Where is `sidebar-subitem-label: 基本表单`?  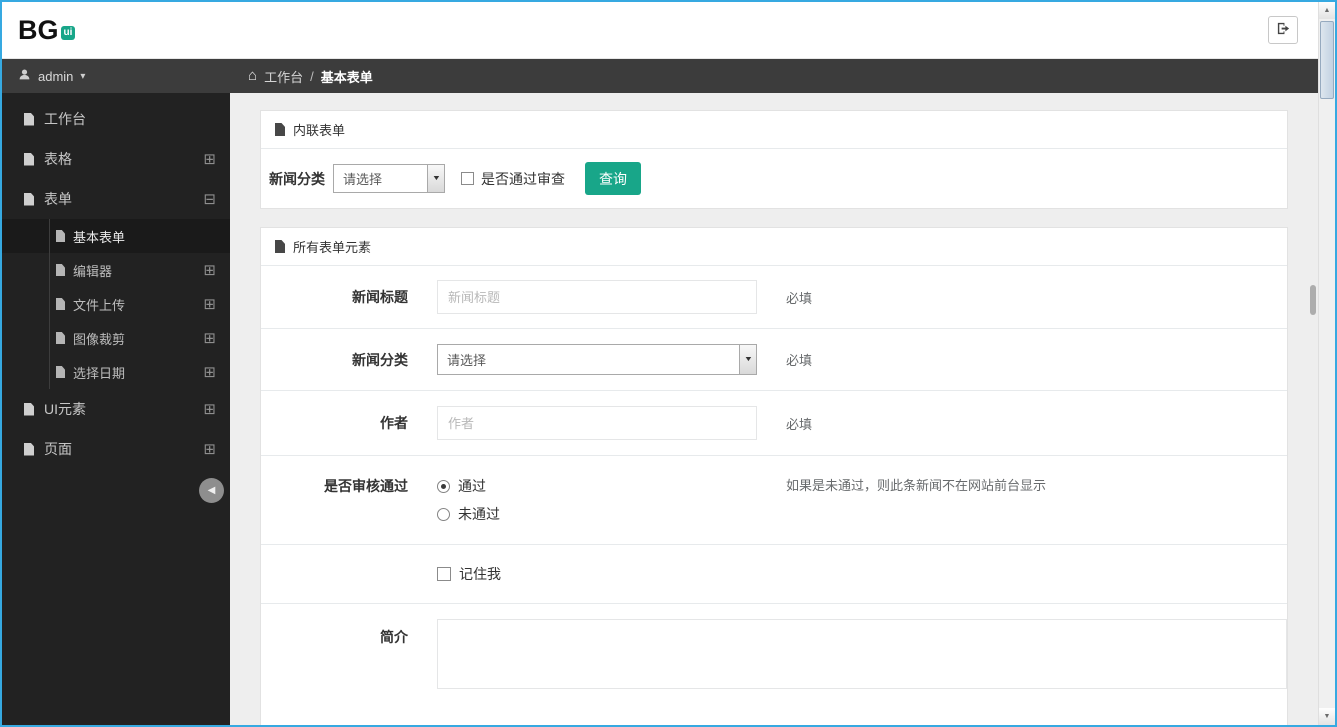
sidebar-subitem-label: 基本表单 is located at coordinates (99, 237).